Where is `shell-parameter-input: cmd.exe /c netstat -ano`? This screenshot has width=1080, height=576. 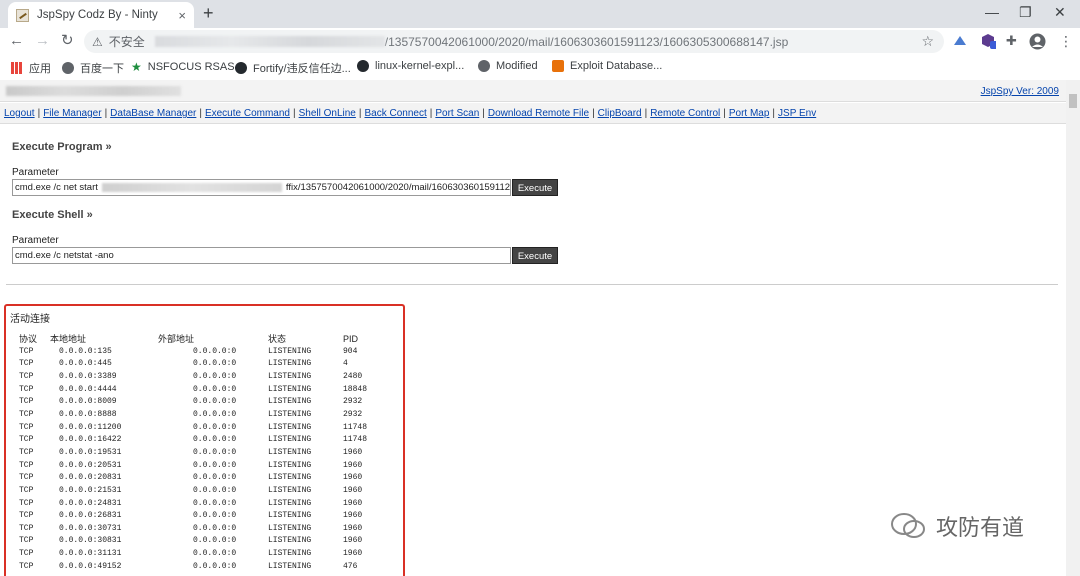
shell-parameter-input: cmd.exe /c netstat -ano is located at coordinates (261, 255).